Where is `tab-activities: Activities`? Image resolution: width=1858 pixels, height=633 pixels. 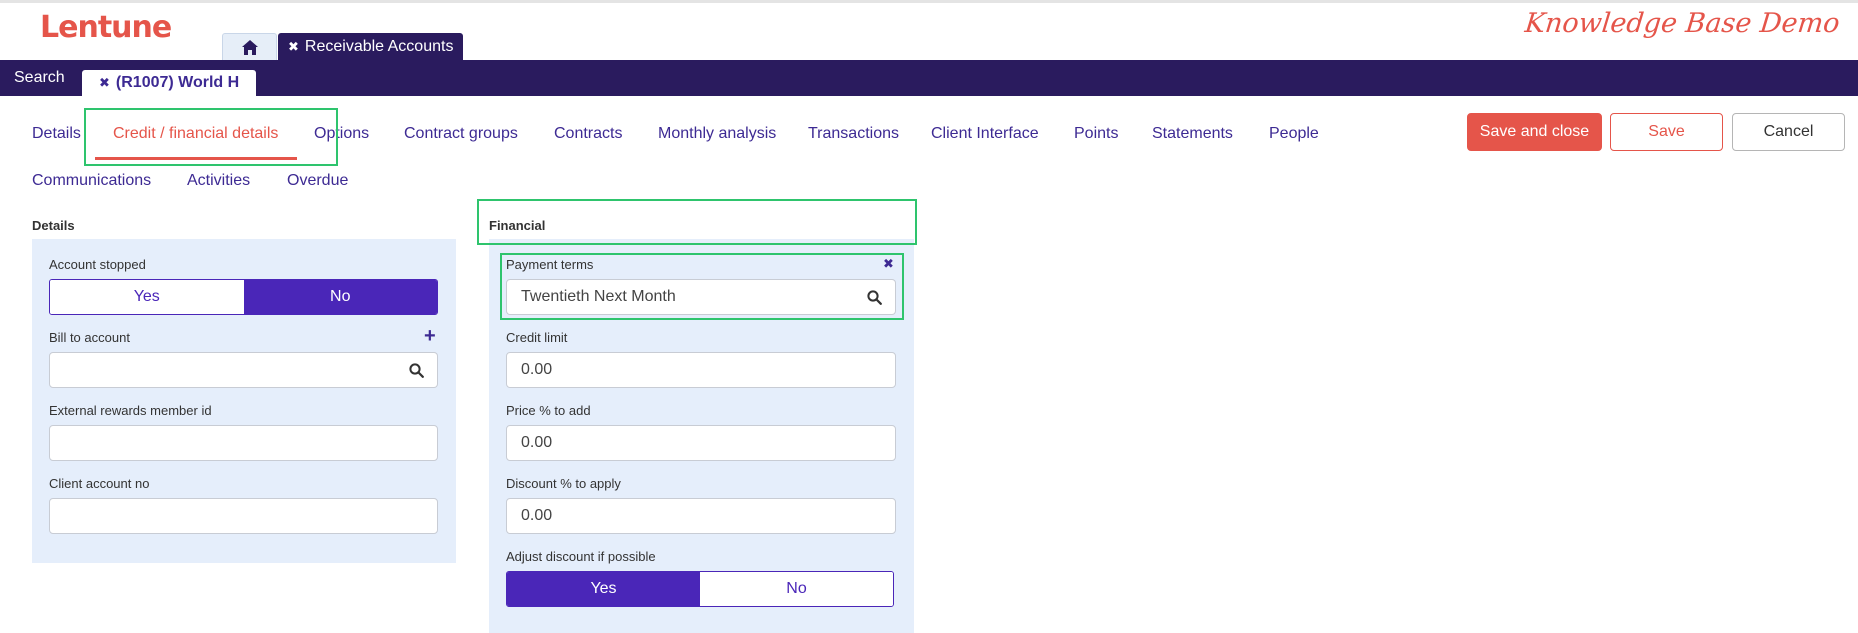
tab-activities: Activities is located at coordinates (218, 181).